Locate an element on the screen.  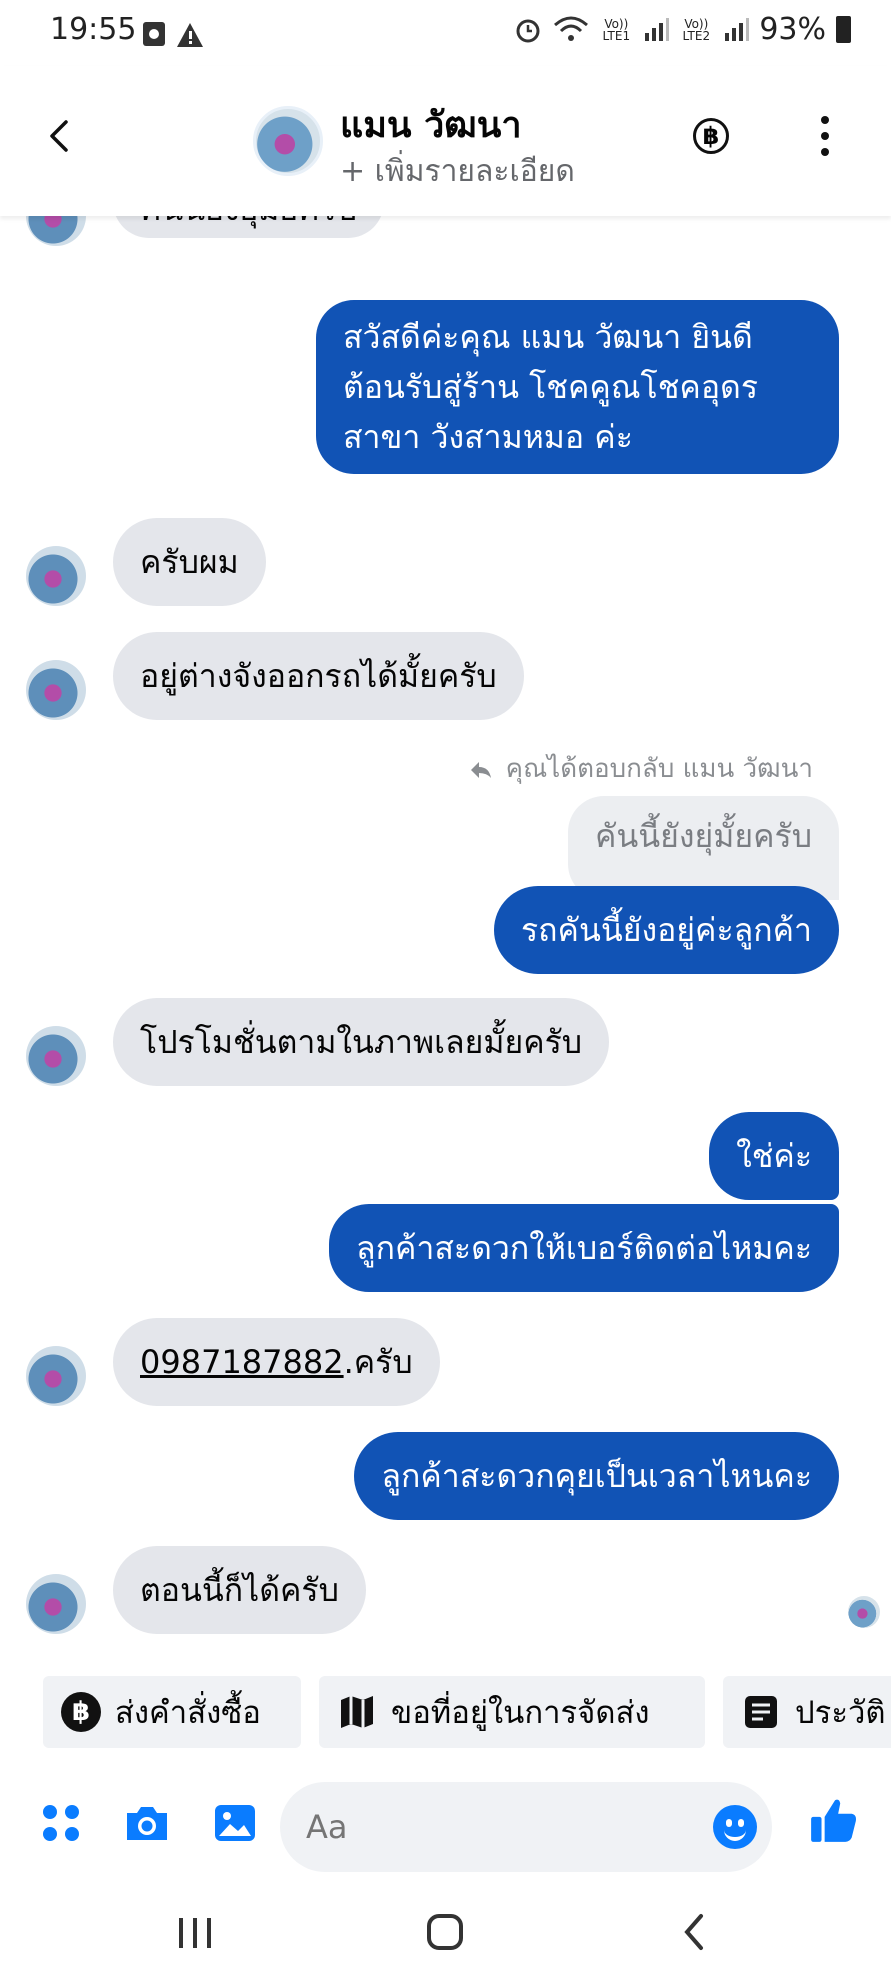
incoming-message: ครับผม is located at coordinates (189, 562).